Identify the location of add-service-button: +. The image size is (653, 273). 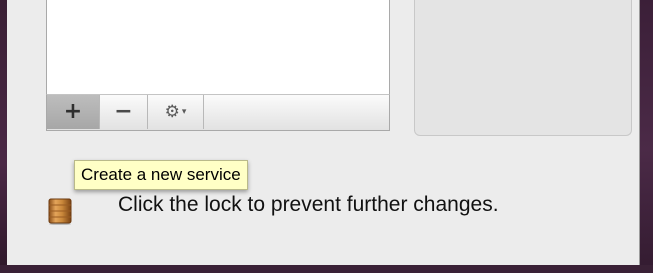
(73, 112).